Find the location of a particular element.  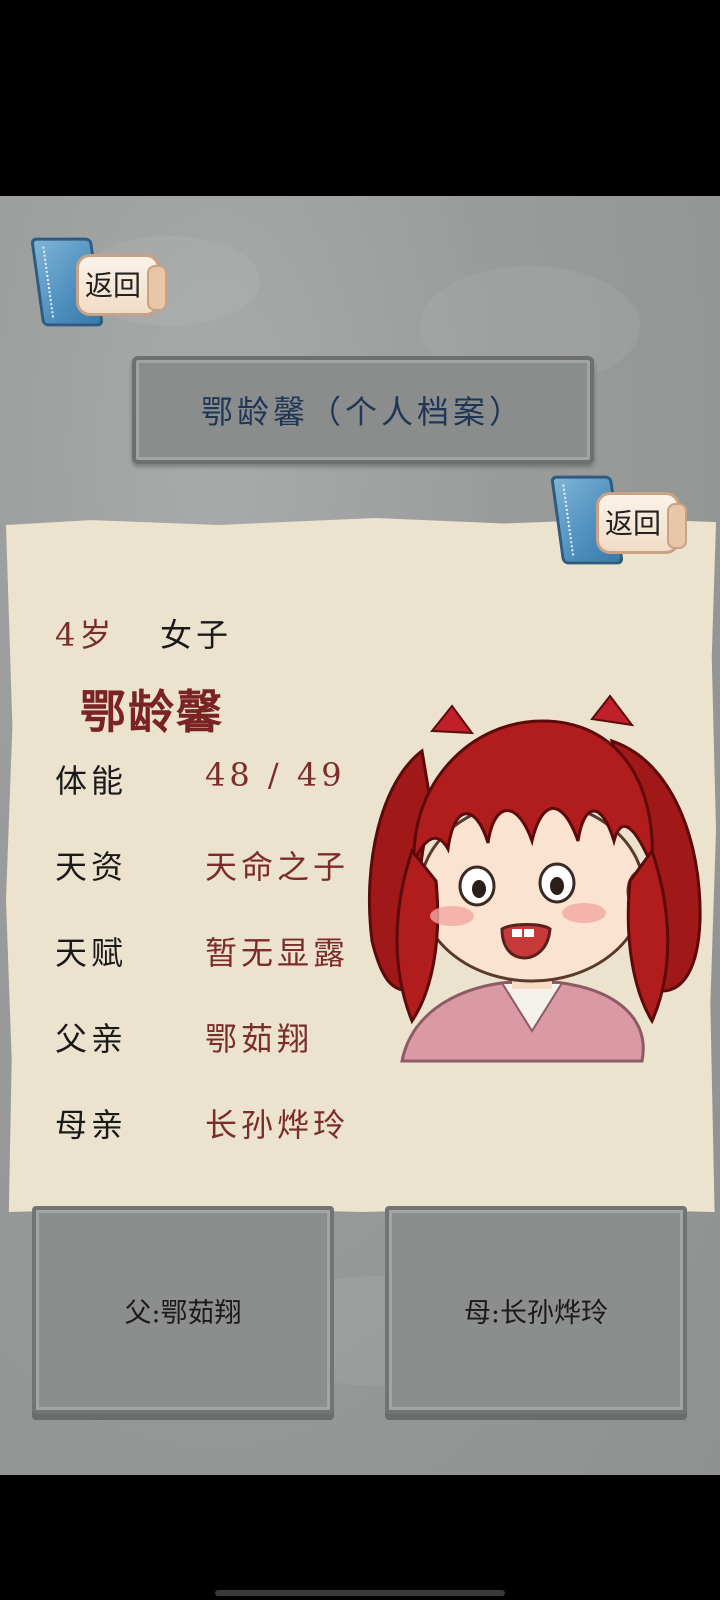

system-navigation-bar is located at coordinates (360, 1537).